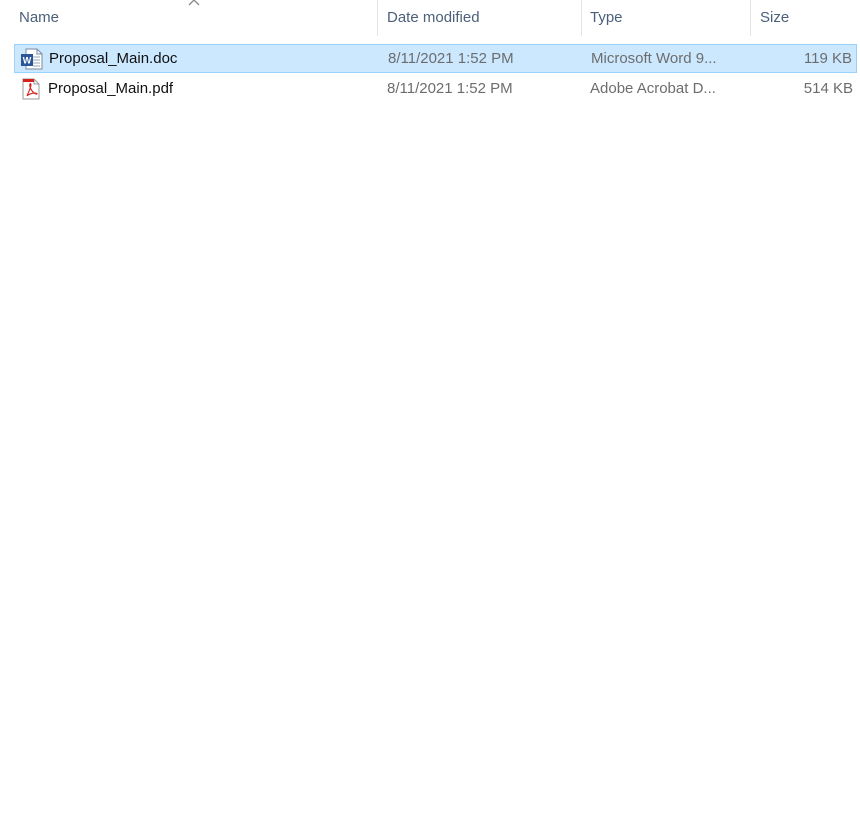  What do you see at coordinates (774, 18) in the screenshot?
I see `column-header-size: Size` at bounding box center [774, 18].